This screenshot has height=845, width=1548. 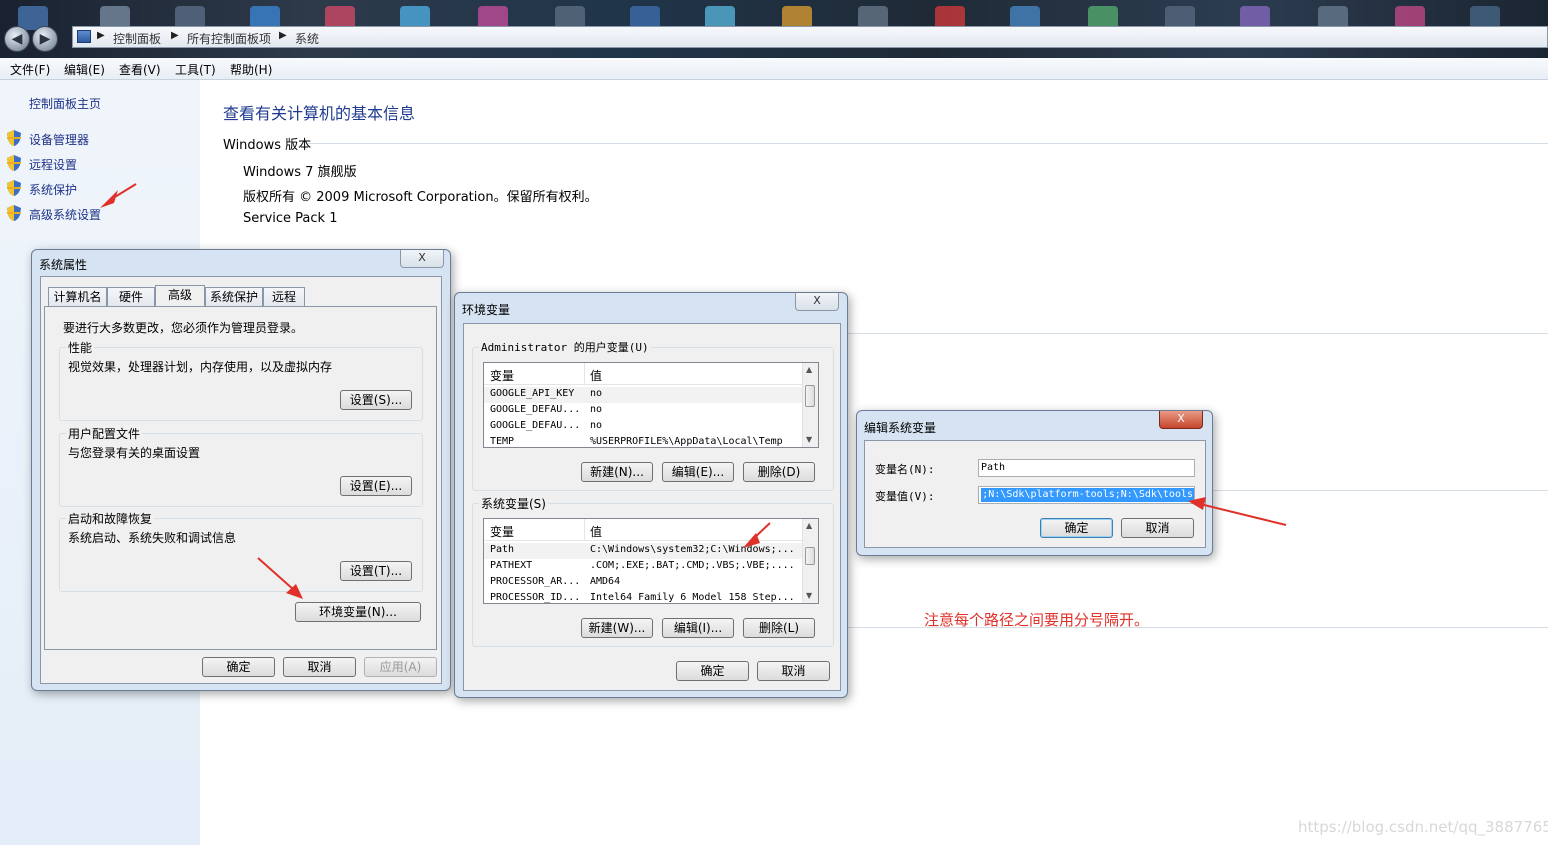 I want to click on annotation-arrow-icon, so click(x=1237, y=511).